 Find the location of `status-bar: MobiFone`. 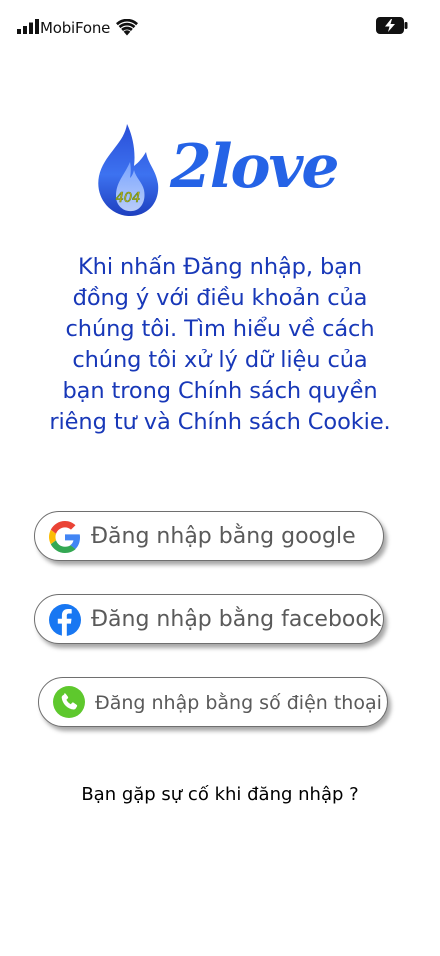

status-bar: MobiFone is located at coordinates (220, 25).